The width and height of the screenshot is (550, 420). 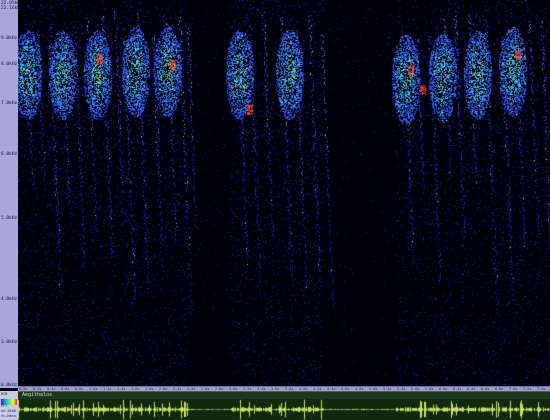 I want to click on palette-gradient-bar, so click(x=9, y=402).